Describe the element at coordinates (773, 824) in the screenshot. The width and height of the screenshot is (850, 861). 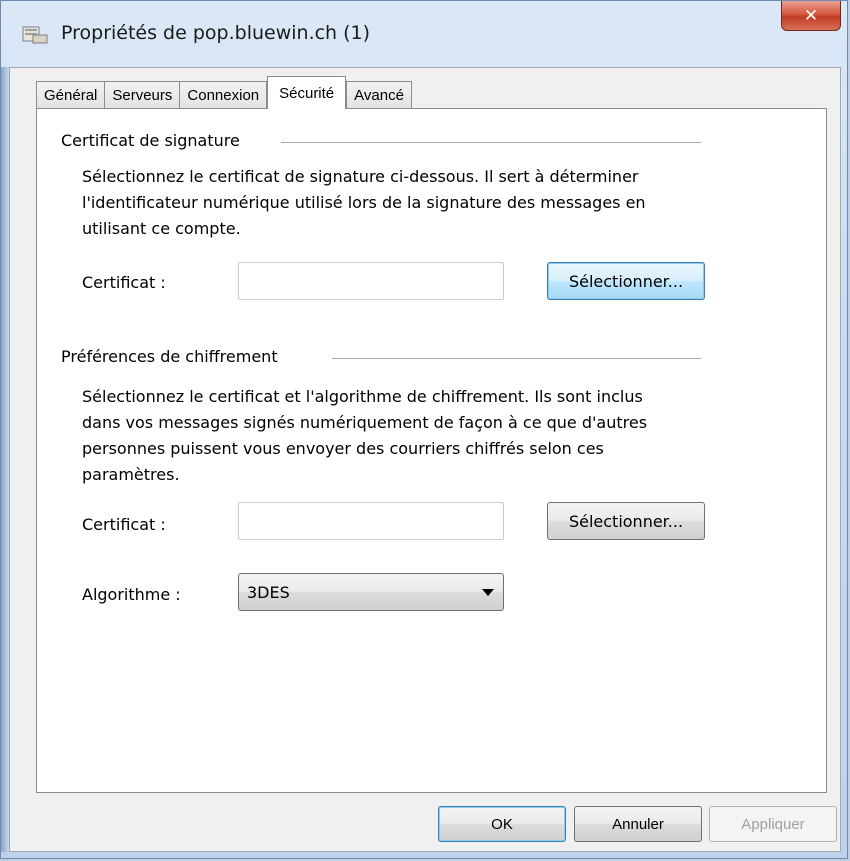
I see `apply-button: Appliquer` at that location.